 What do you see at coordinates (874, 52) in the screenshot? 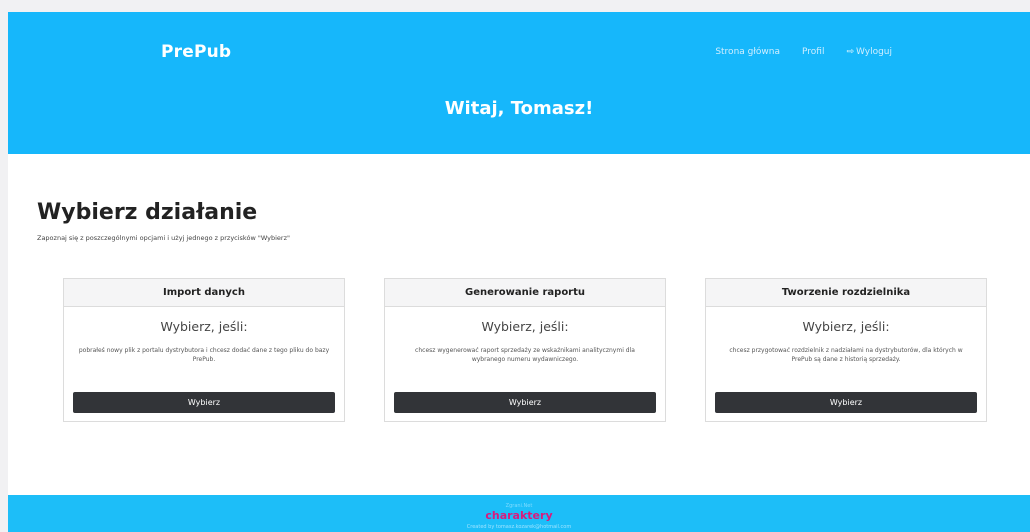
I see `nav-logout-label: Wyloguj` at bounding box center [874, 52].